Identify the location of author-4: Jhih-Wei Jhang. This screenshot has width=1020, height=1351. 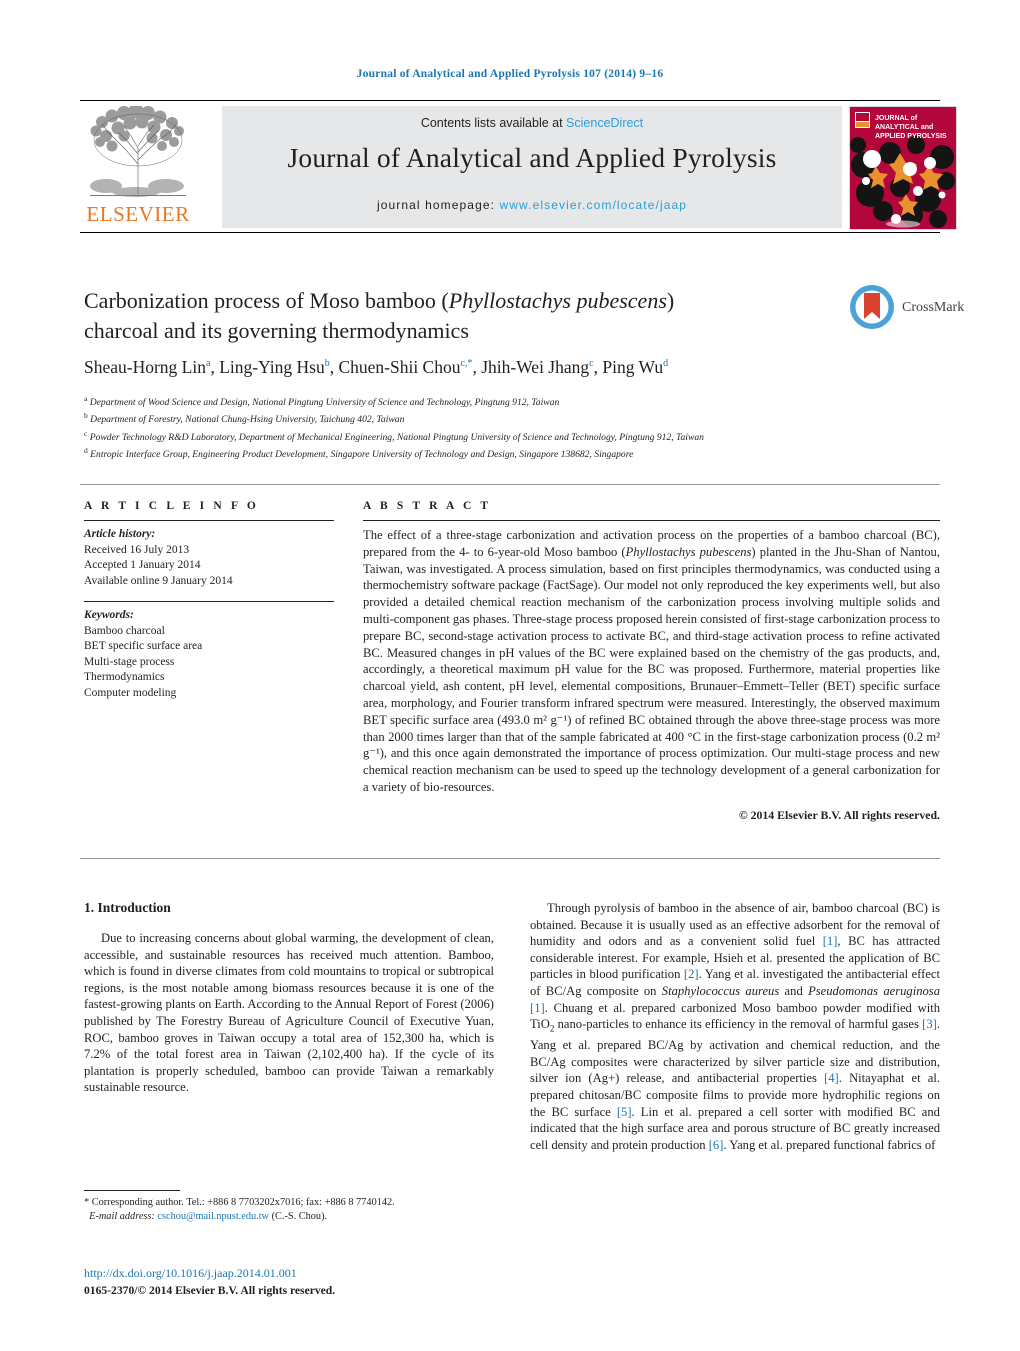
(535, 366).